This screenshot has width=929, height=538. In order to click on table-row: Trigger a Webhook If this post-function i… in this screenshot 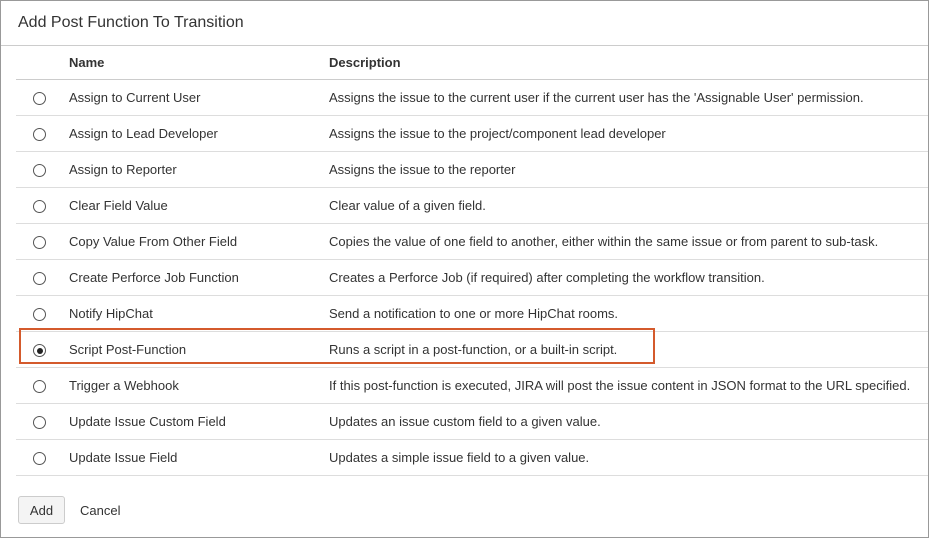, I will do `click(472, 385)`.